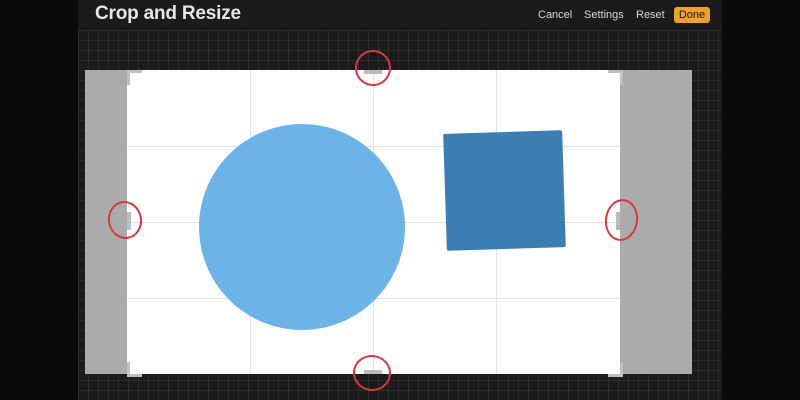  What do you see at coordinates (134, 77) in the screenshot?
I see `crop-corner-top-left` at bounding box center [134, 77].